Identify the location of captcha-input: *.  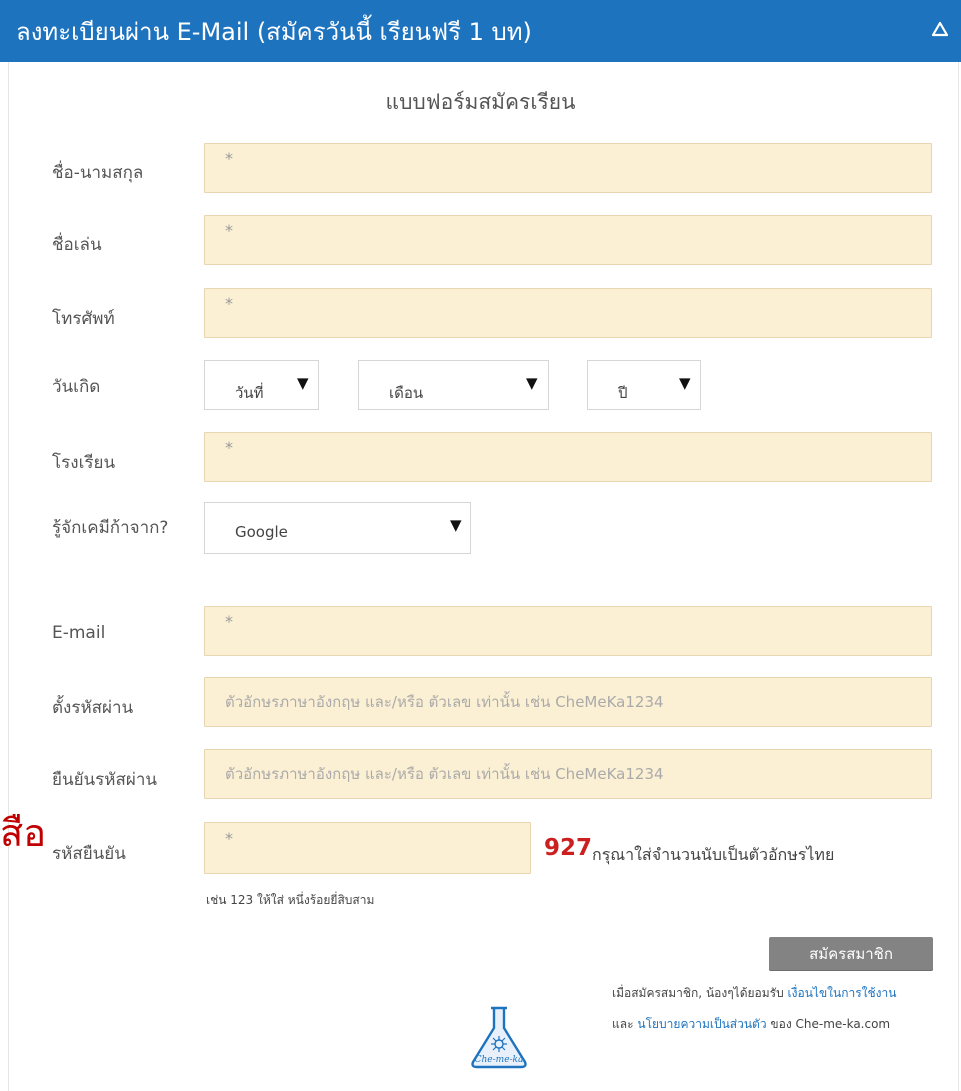
(367, 848).